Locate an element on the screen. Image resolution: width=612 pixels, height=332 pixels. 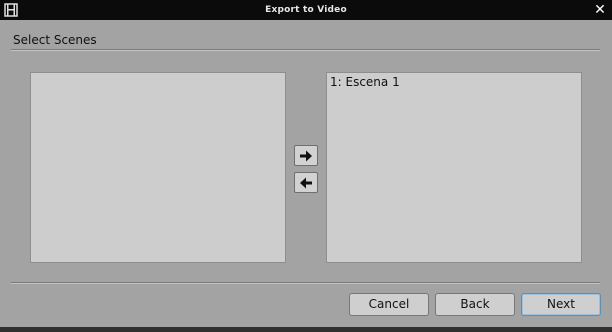
close-button: ✕ is located at coordinates (600, 10).